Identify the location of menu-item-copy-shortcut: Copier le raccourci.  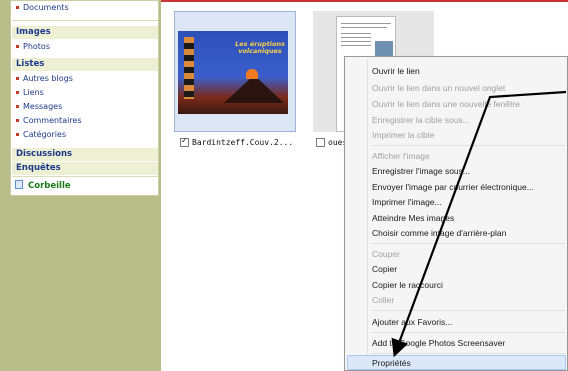
(407, 285).